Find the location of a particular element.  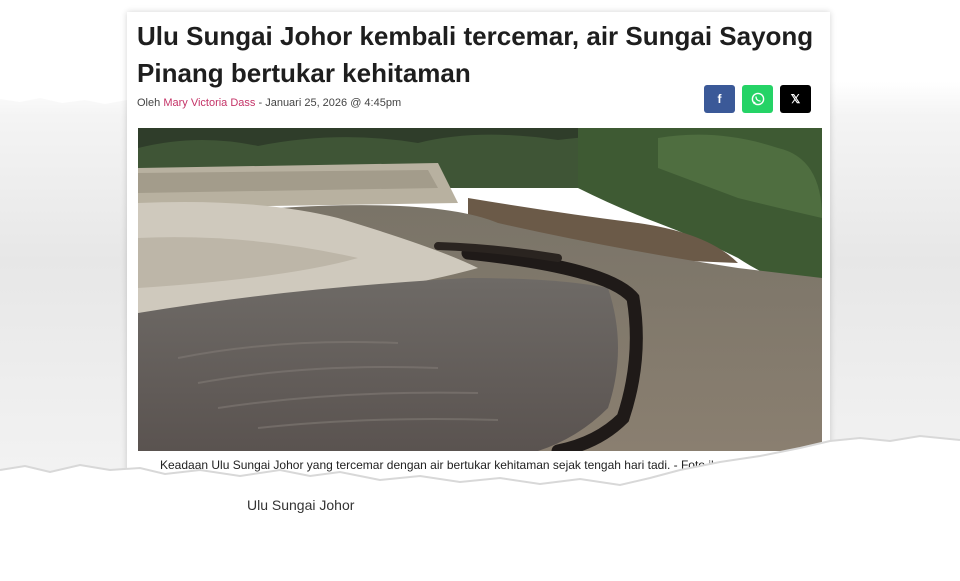

facebook-icon: f is located at coordinates (719, 99).